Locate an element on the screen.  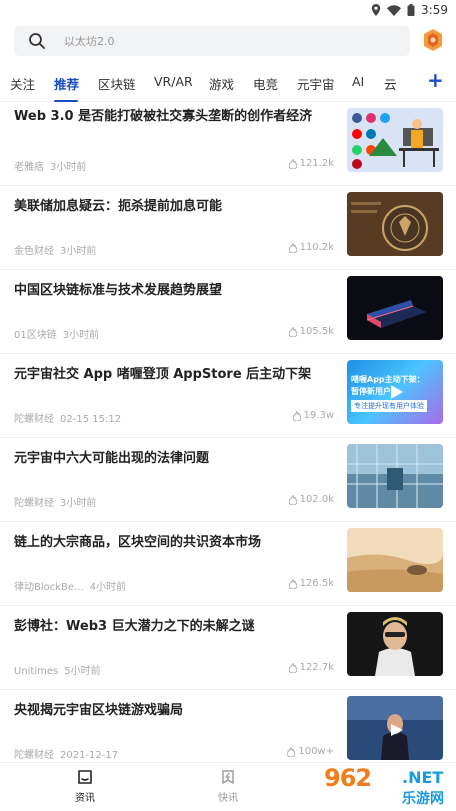
news-source: 金色财经 is located at coordinates (34, 251).